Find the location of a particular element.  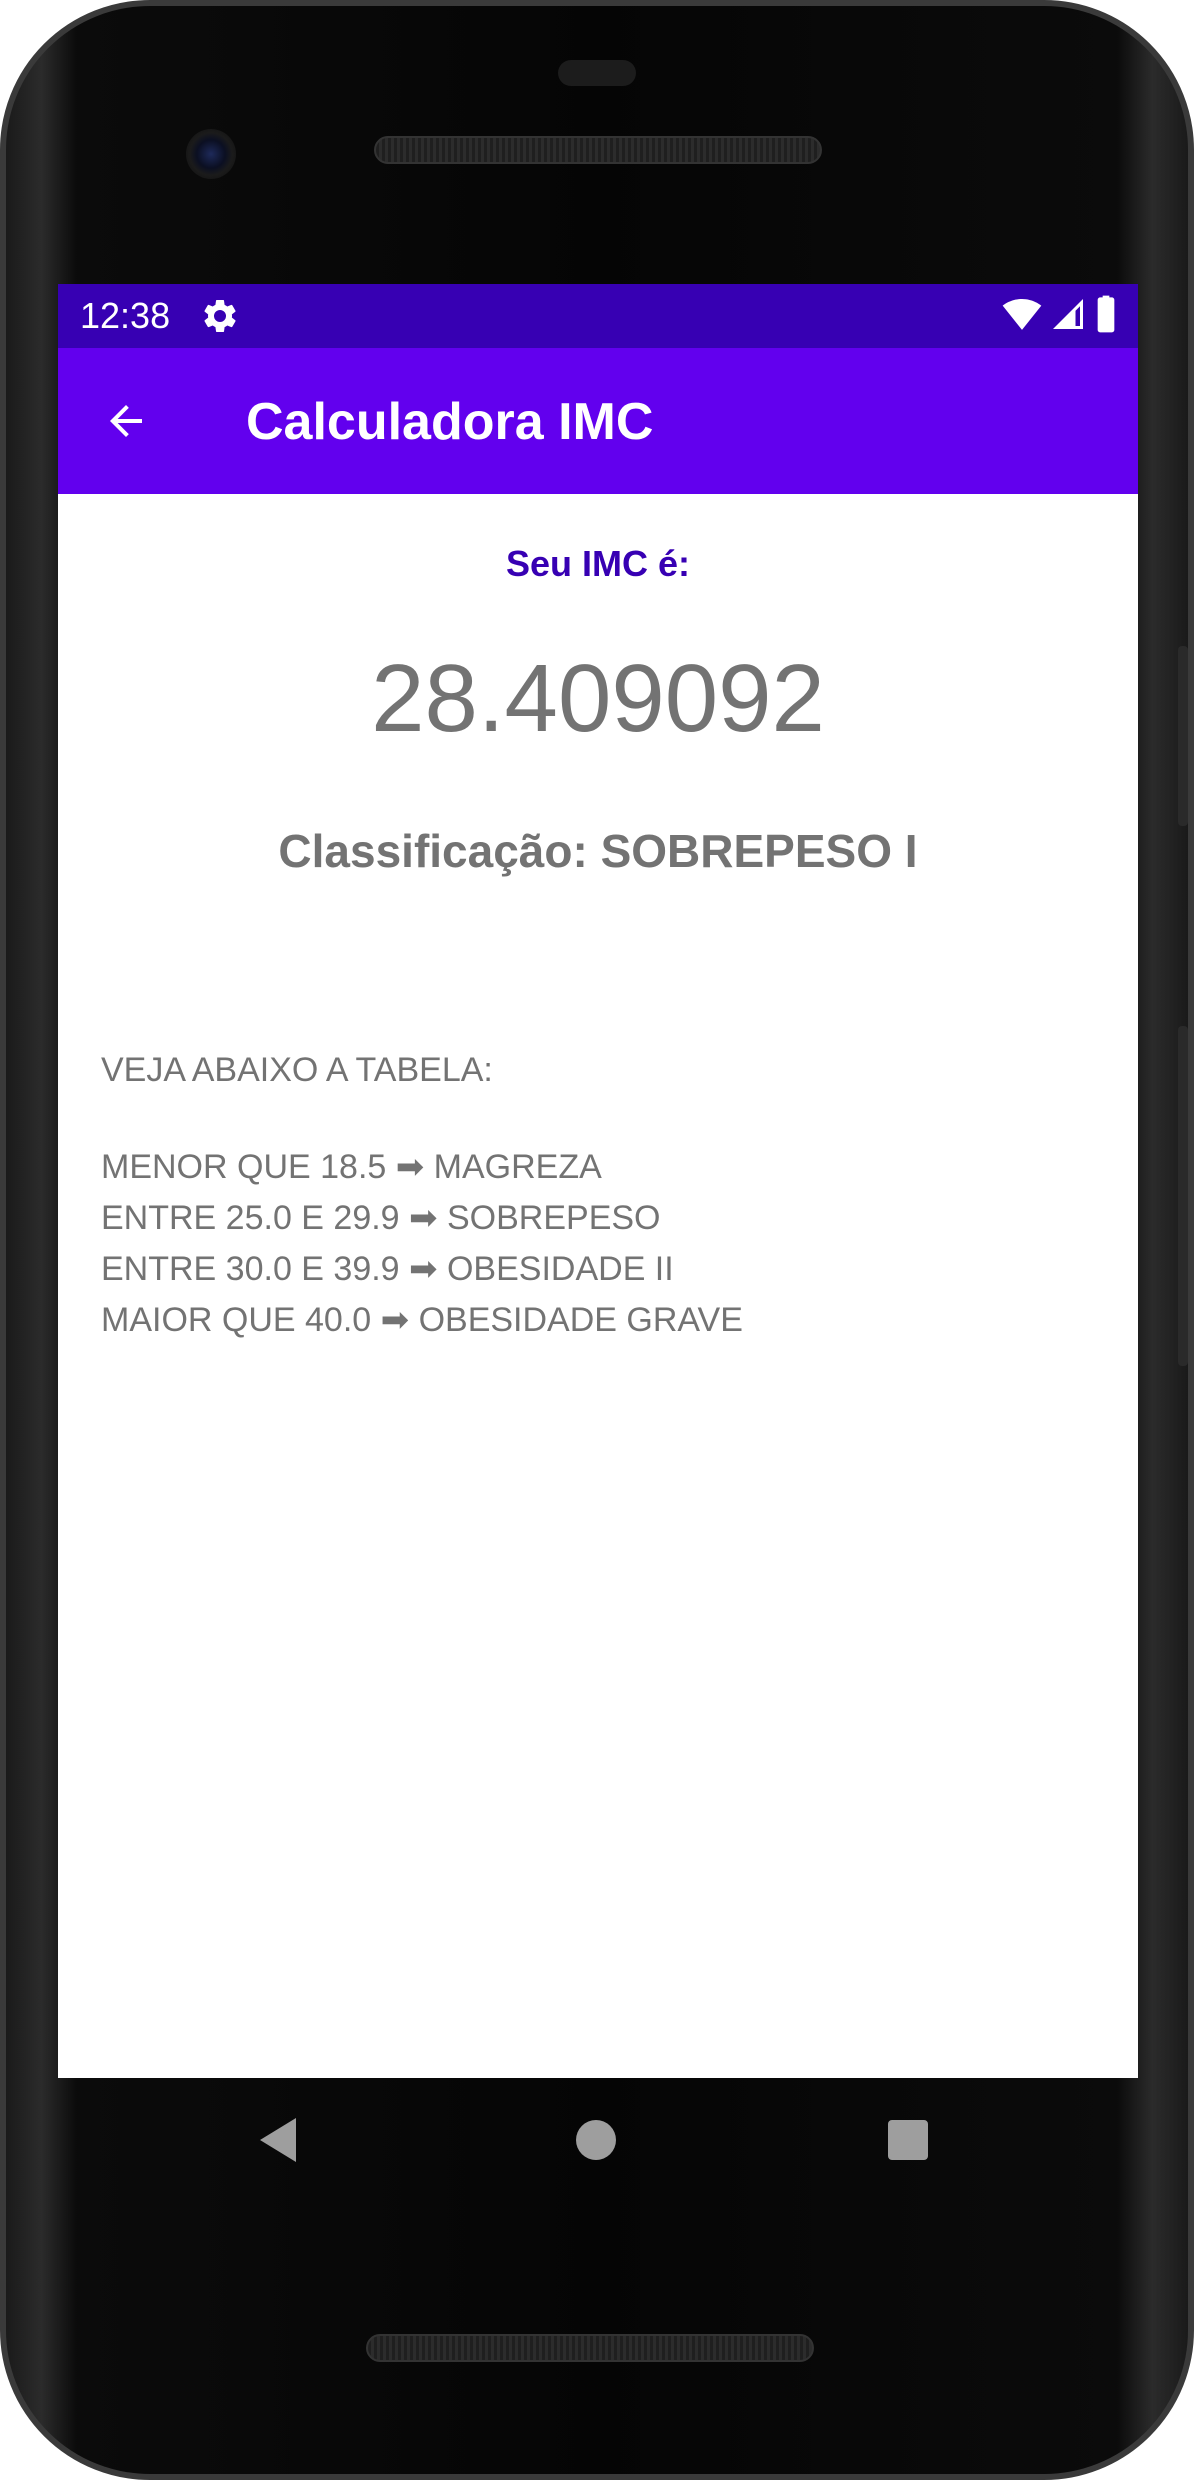

status-time: 12:38 is located at coordinates (125, 315).